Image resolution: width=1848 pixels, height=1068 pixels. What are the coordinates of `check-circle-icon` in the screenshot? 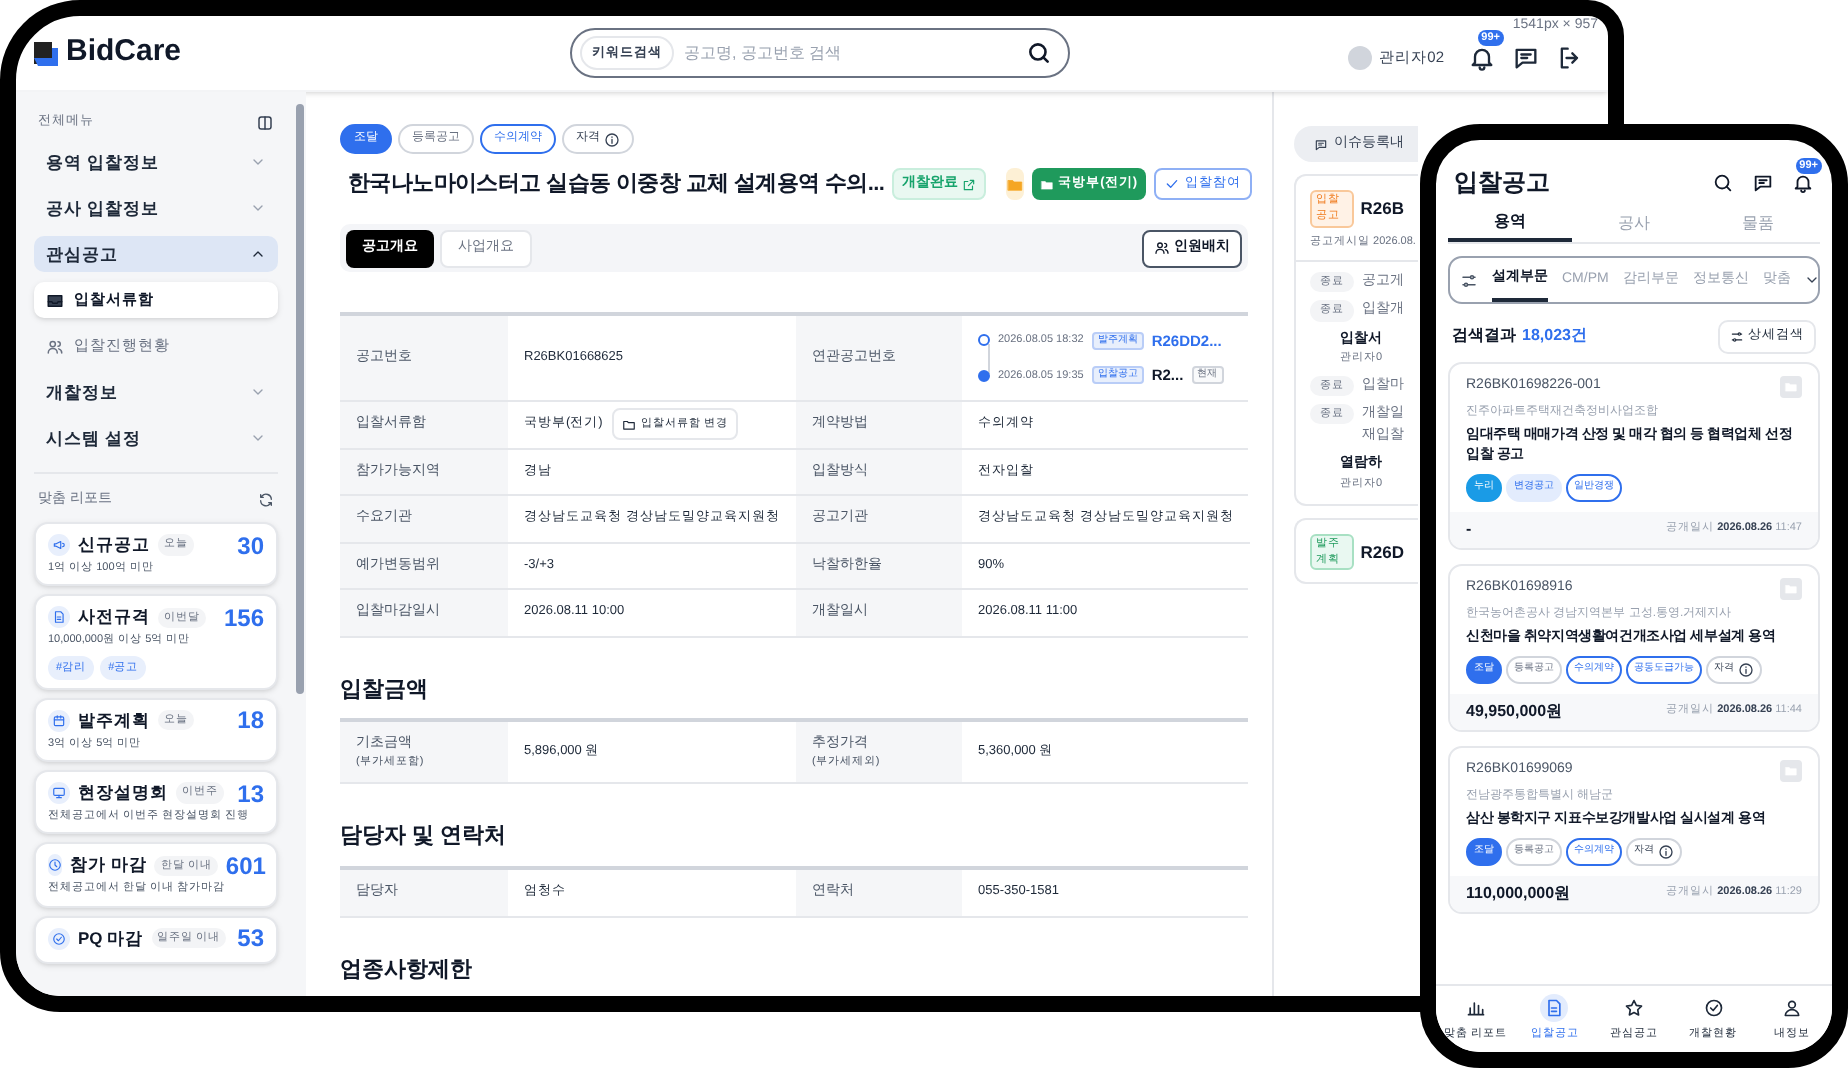 It's located at (59, 938).